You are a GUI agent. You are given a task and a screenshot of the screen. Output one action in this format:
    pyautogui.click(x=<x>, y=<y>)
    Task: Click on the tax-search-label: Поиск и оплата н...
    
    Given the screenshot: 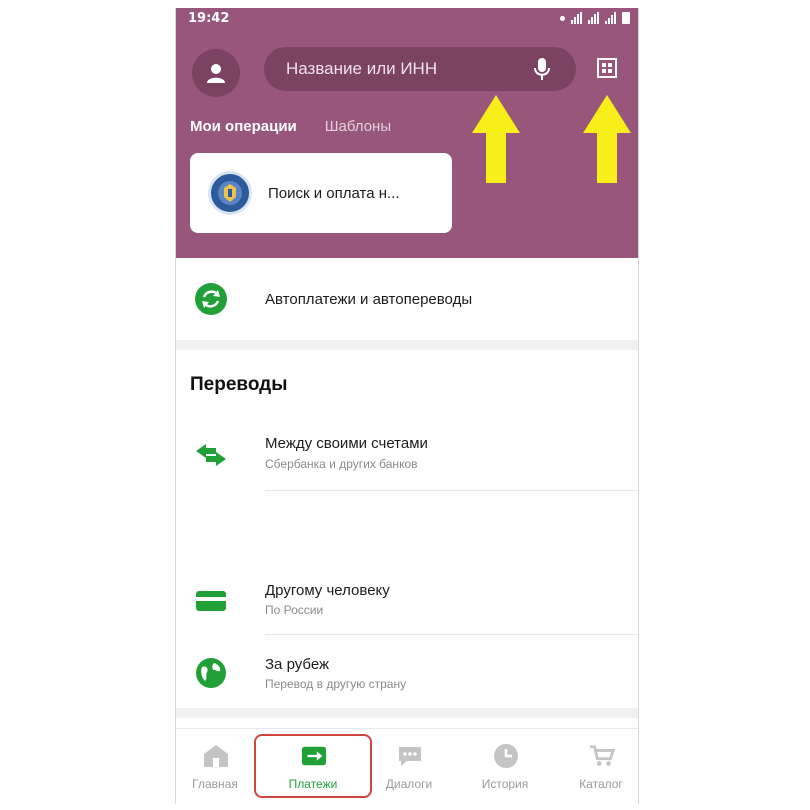 What is the action you would take?
    pyautogui.click(x=334, y=193)
    